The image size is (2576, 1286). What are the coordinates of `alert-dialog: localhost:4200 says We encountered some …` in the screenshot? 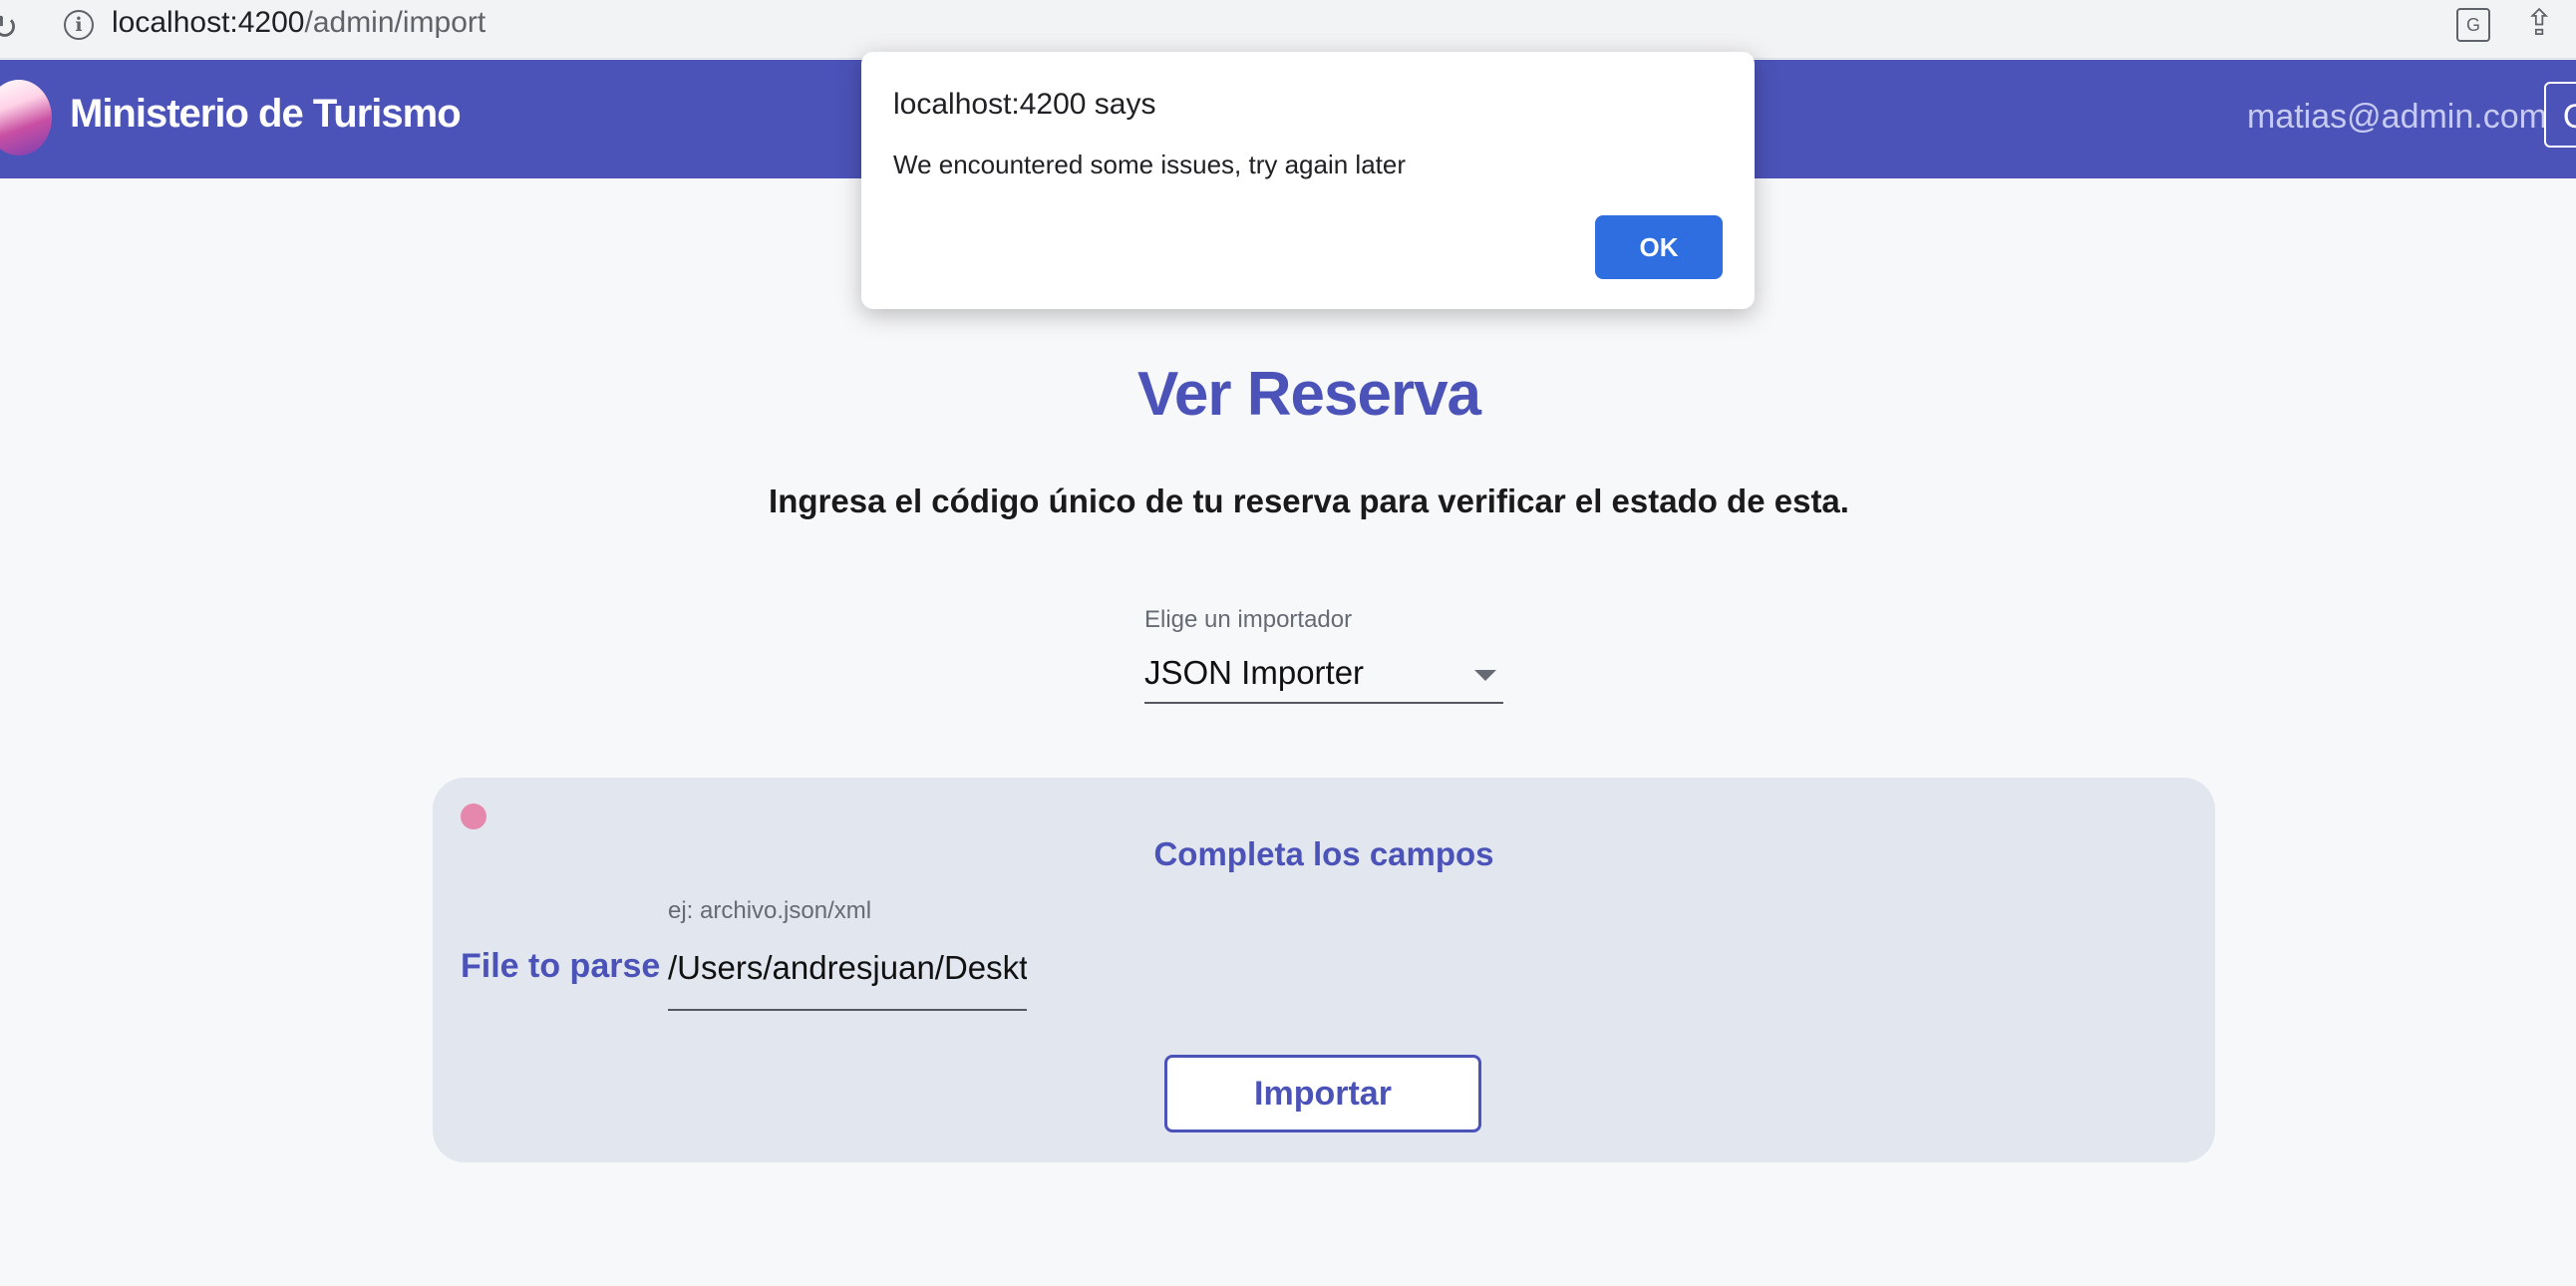 It's located at (1308, 180).